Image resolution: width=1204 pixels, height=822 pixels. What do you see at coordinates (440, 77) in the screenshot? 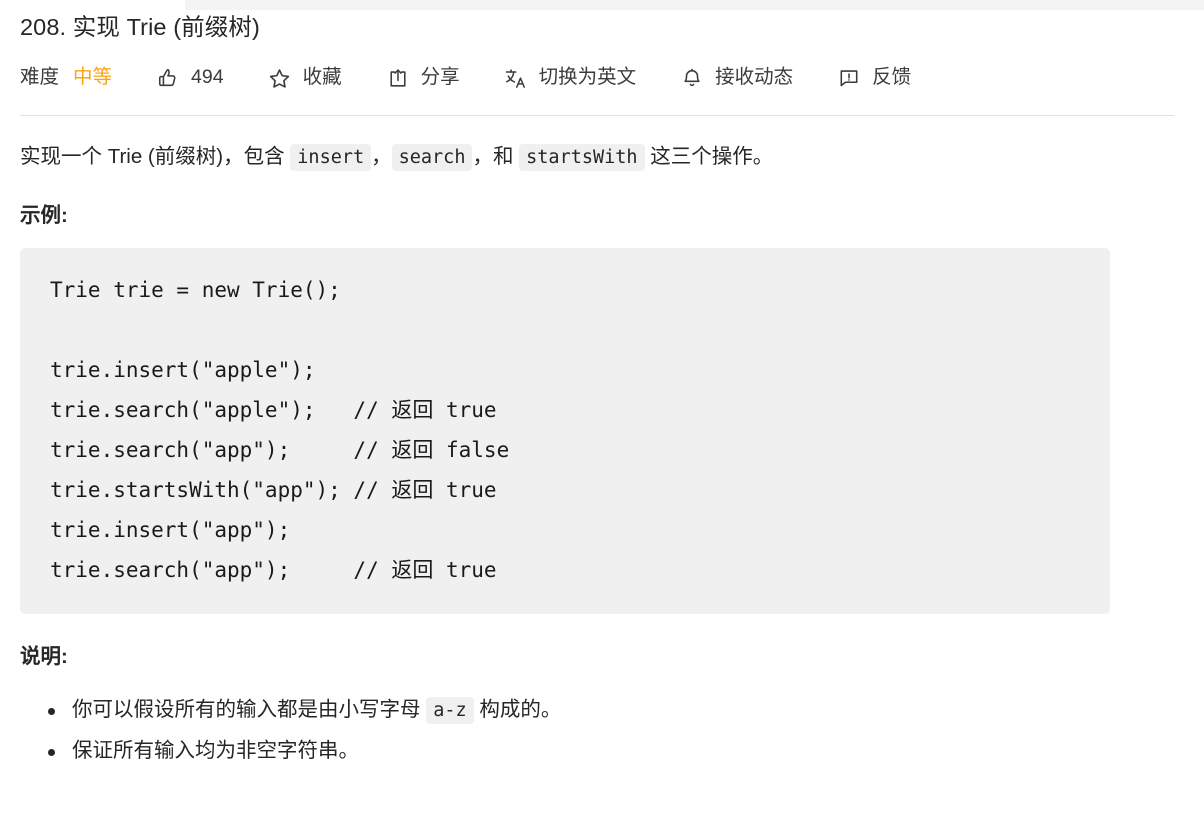
I see `share-label: 分享` at bounding box center [440, 77].